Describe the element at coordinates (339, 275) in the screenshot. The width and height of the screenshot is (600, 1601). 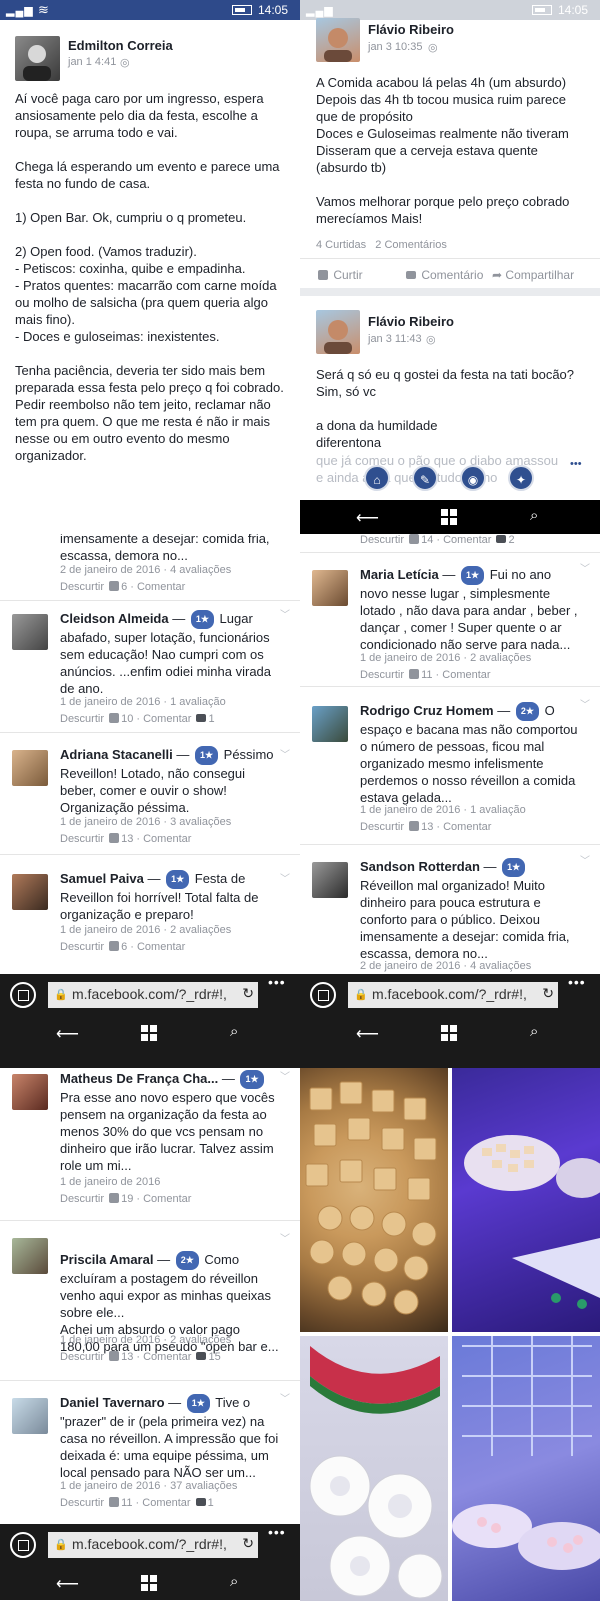
I see `like-button: Curtir` at that location.